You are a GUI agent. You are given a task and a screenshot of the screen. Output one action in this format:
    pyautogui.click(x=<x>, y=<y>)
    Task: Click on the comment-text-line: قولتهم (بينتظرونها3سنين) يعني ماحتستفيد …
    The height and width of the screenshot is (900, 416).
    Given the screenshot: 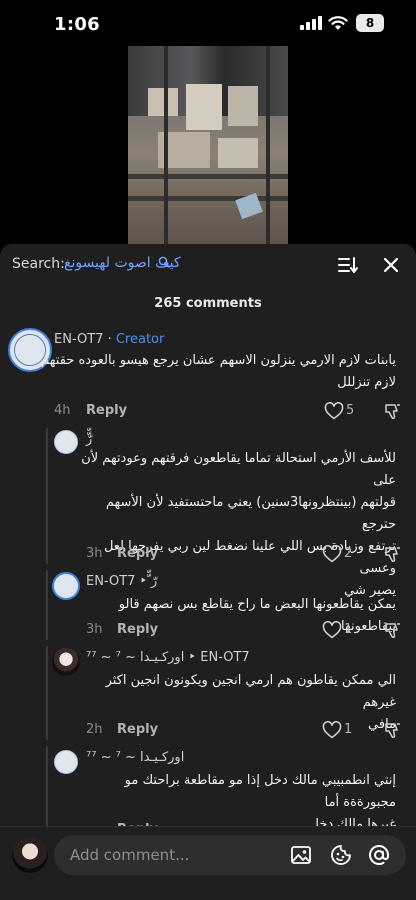 What is the action you would take?
    pyautogui.click(x=250, y=513)
    